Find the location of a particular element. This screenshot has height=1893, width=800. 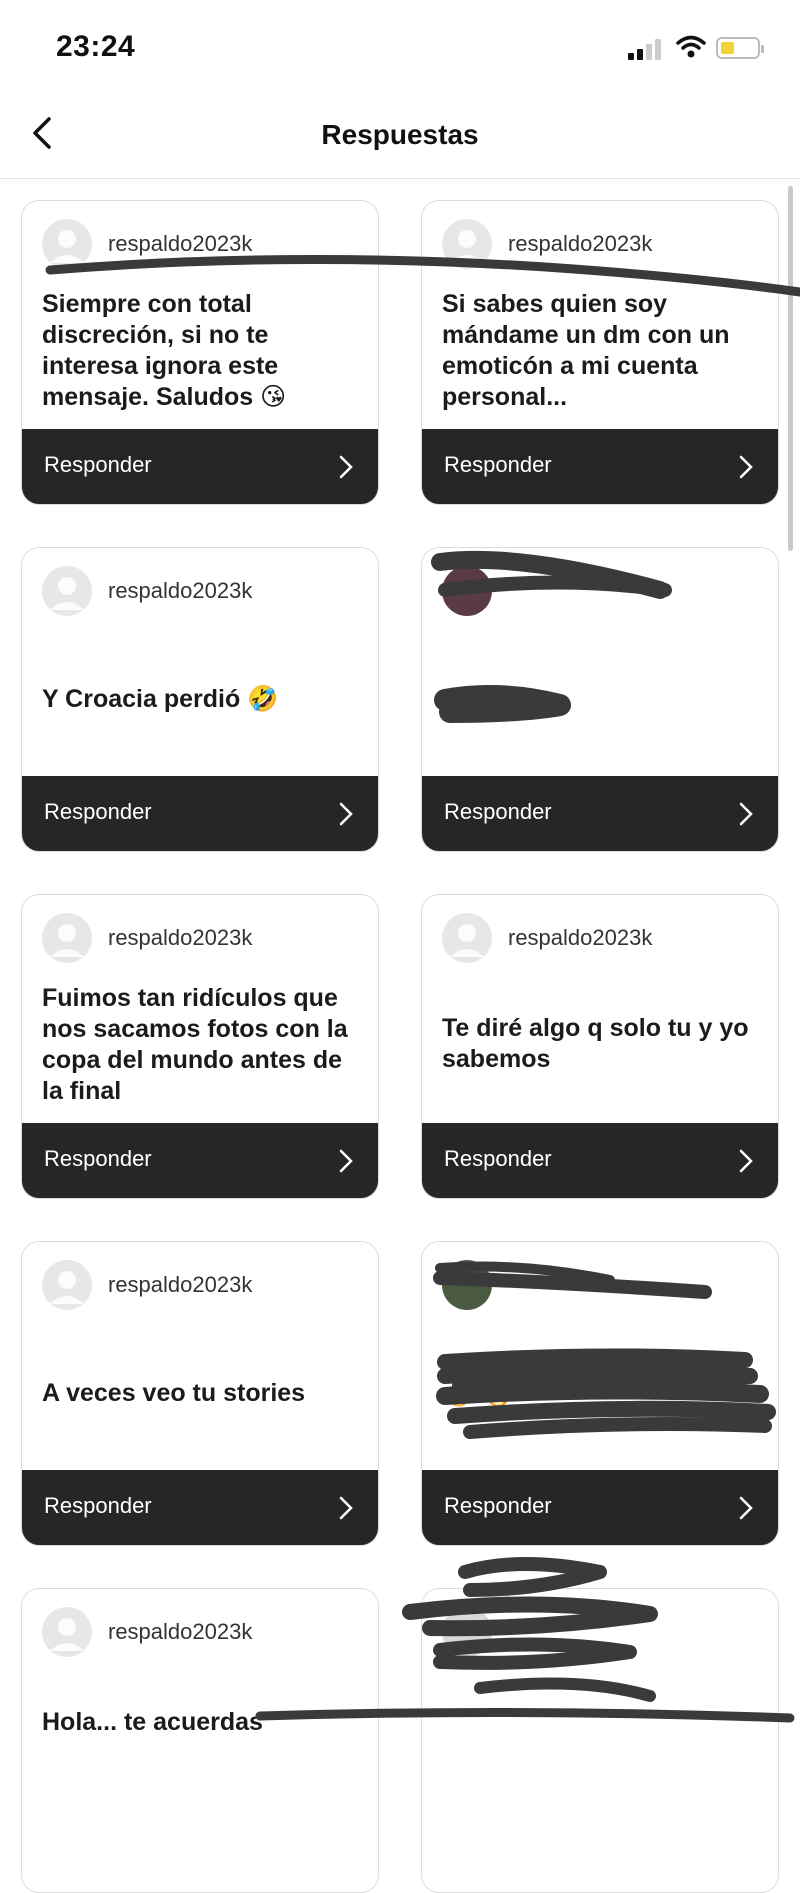

reply-card is located at coordinates (600, 1740).